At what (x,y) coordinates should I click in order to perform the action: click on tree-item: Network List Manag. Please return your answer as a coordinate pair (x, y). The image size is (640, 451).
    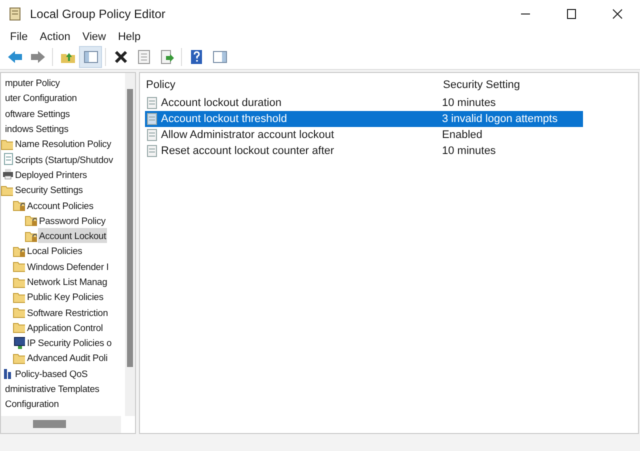
    Looking at the image, I should click on (67, 281).